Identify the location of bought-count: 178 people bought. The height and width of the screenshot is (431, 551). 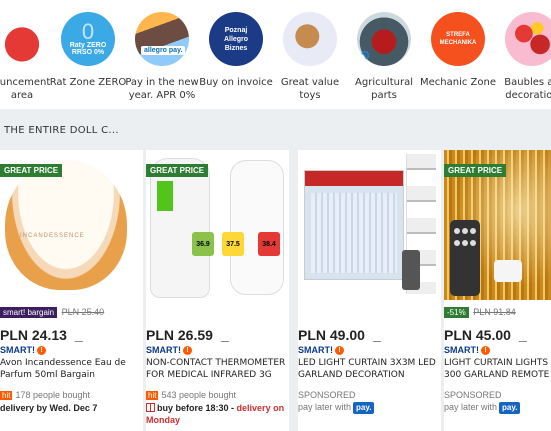
(53, 395).